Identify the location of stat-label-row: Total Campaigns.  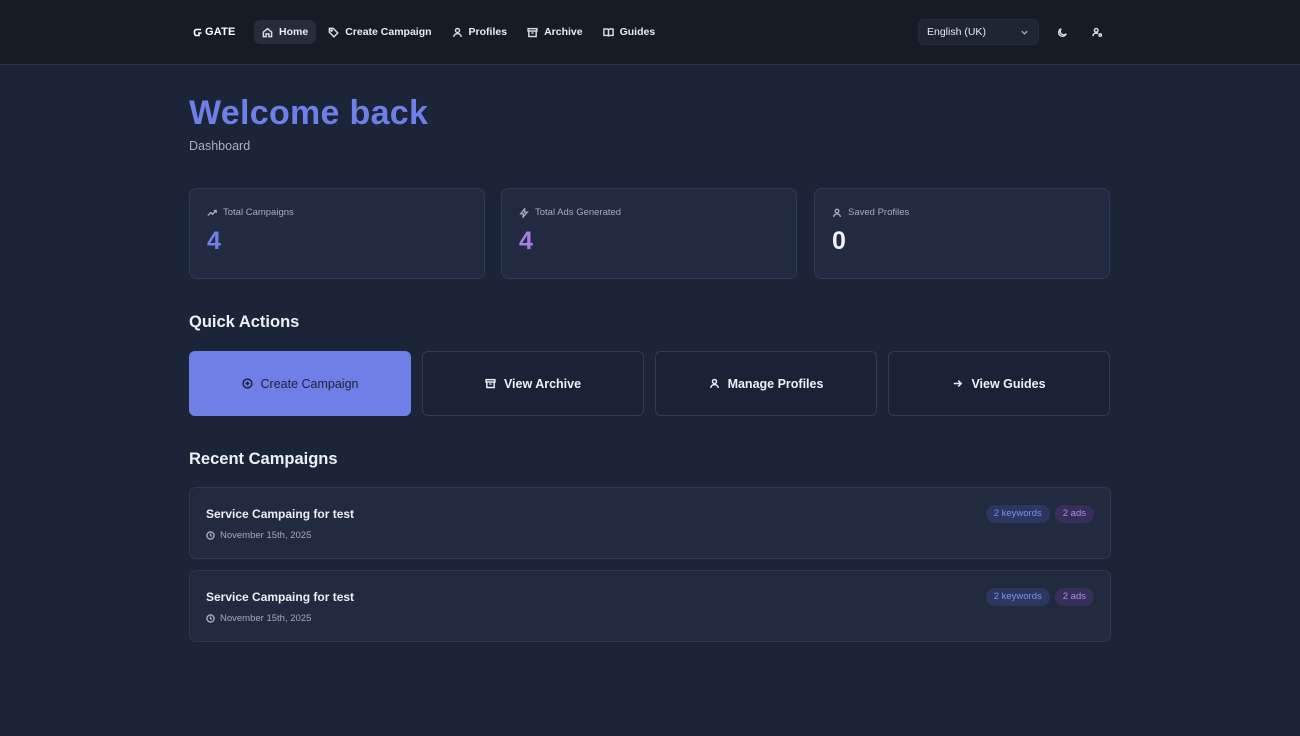
(250, 212).